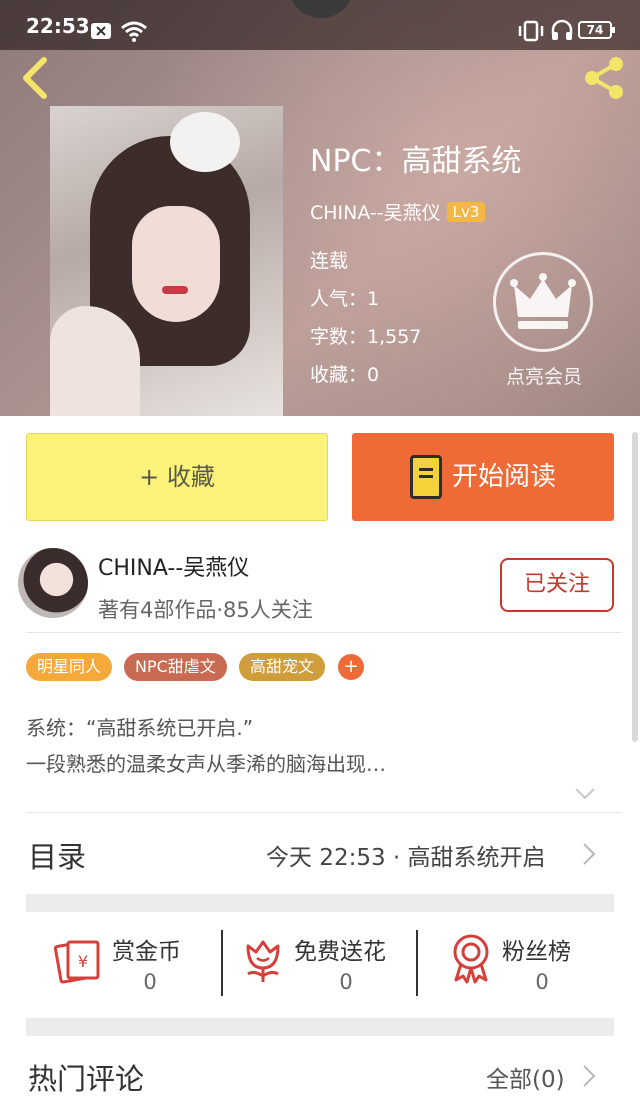 This screenshot has height=1116, width=640. I want to click on book-title: NPC：高甜系统, so click(416, 161).